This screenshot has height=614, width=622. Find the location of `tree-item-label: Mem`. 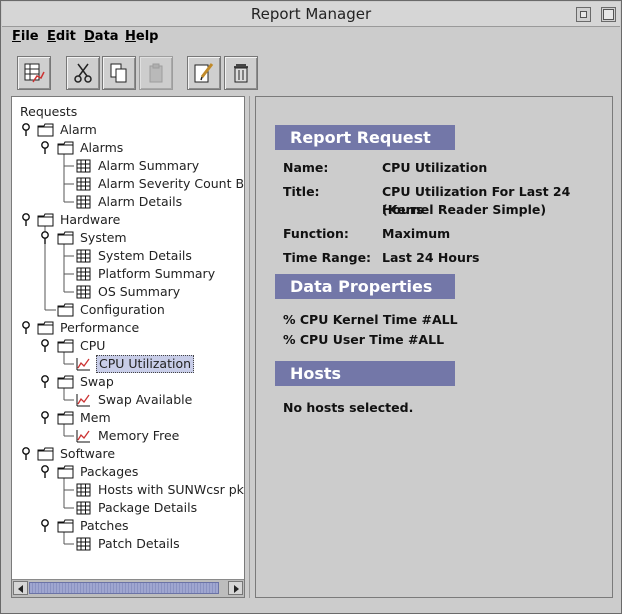

tree-item-label: Mem is located at coordinates (95, 417).